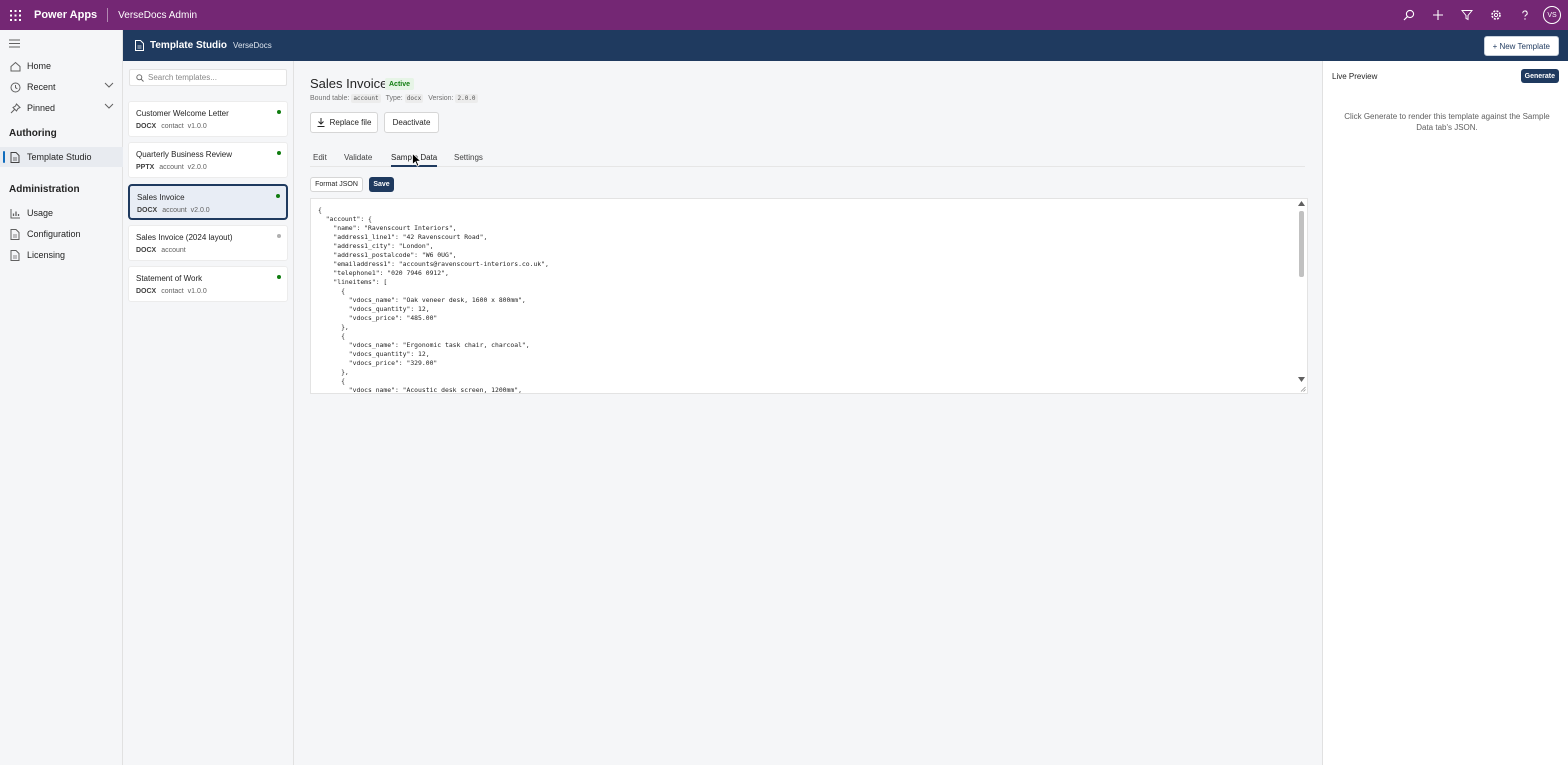 This screenshot has height=765, width=1568. What do you see at coordinates (41, 108) in the screenshot?
I see `nav-item-label: Pinned` at bounding box center [41, 108].